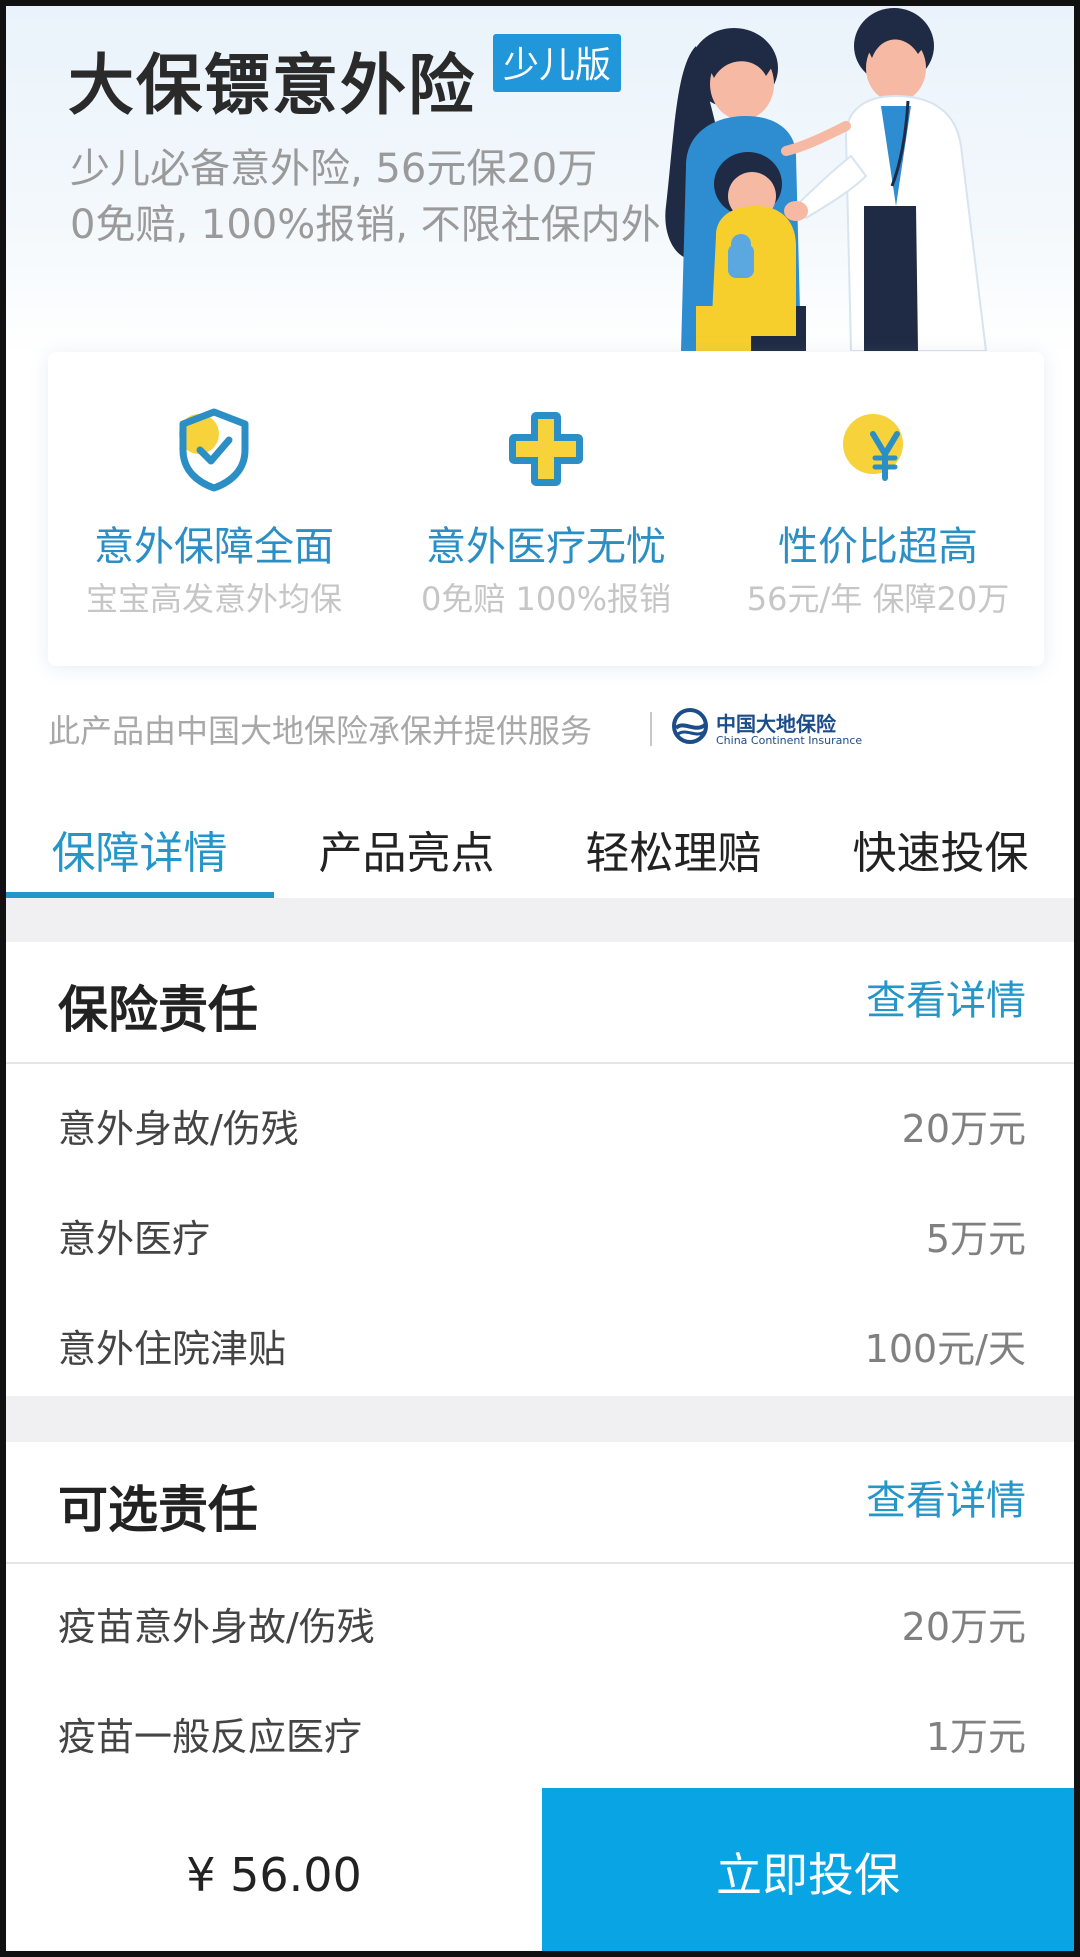 This screenshot has width=1080, height=1957. I want to click on coverage-row: 意外医疗 5万元, so click(540, 1231).